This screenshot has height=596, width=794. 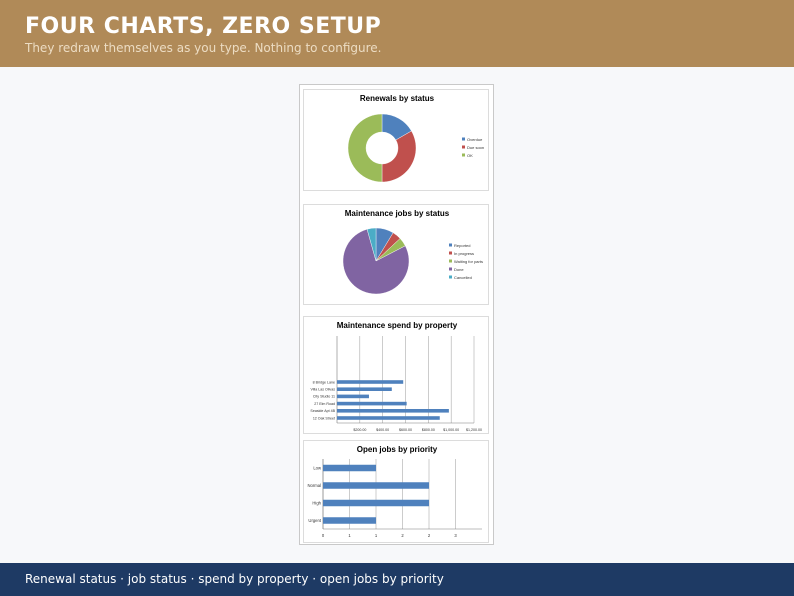 What do you see at coordinates (475, 139) in the screenshot?
I see `legend-label-overdue: Overdue` at bounding box center [475, 139].